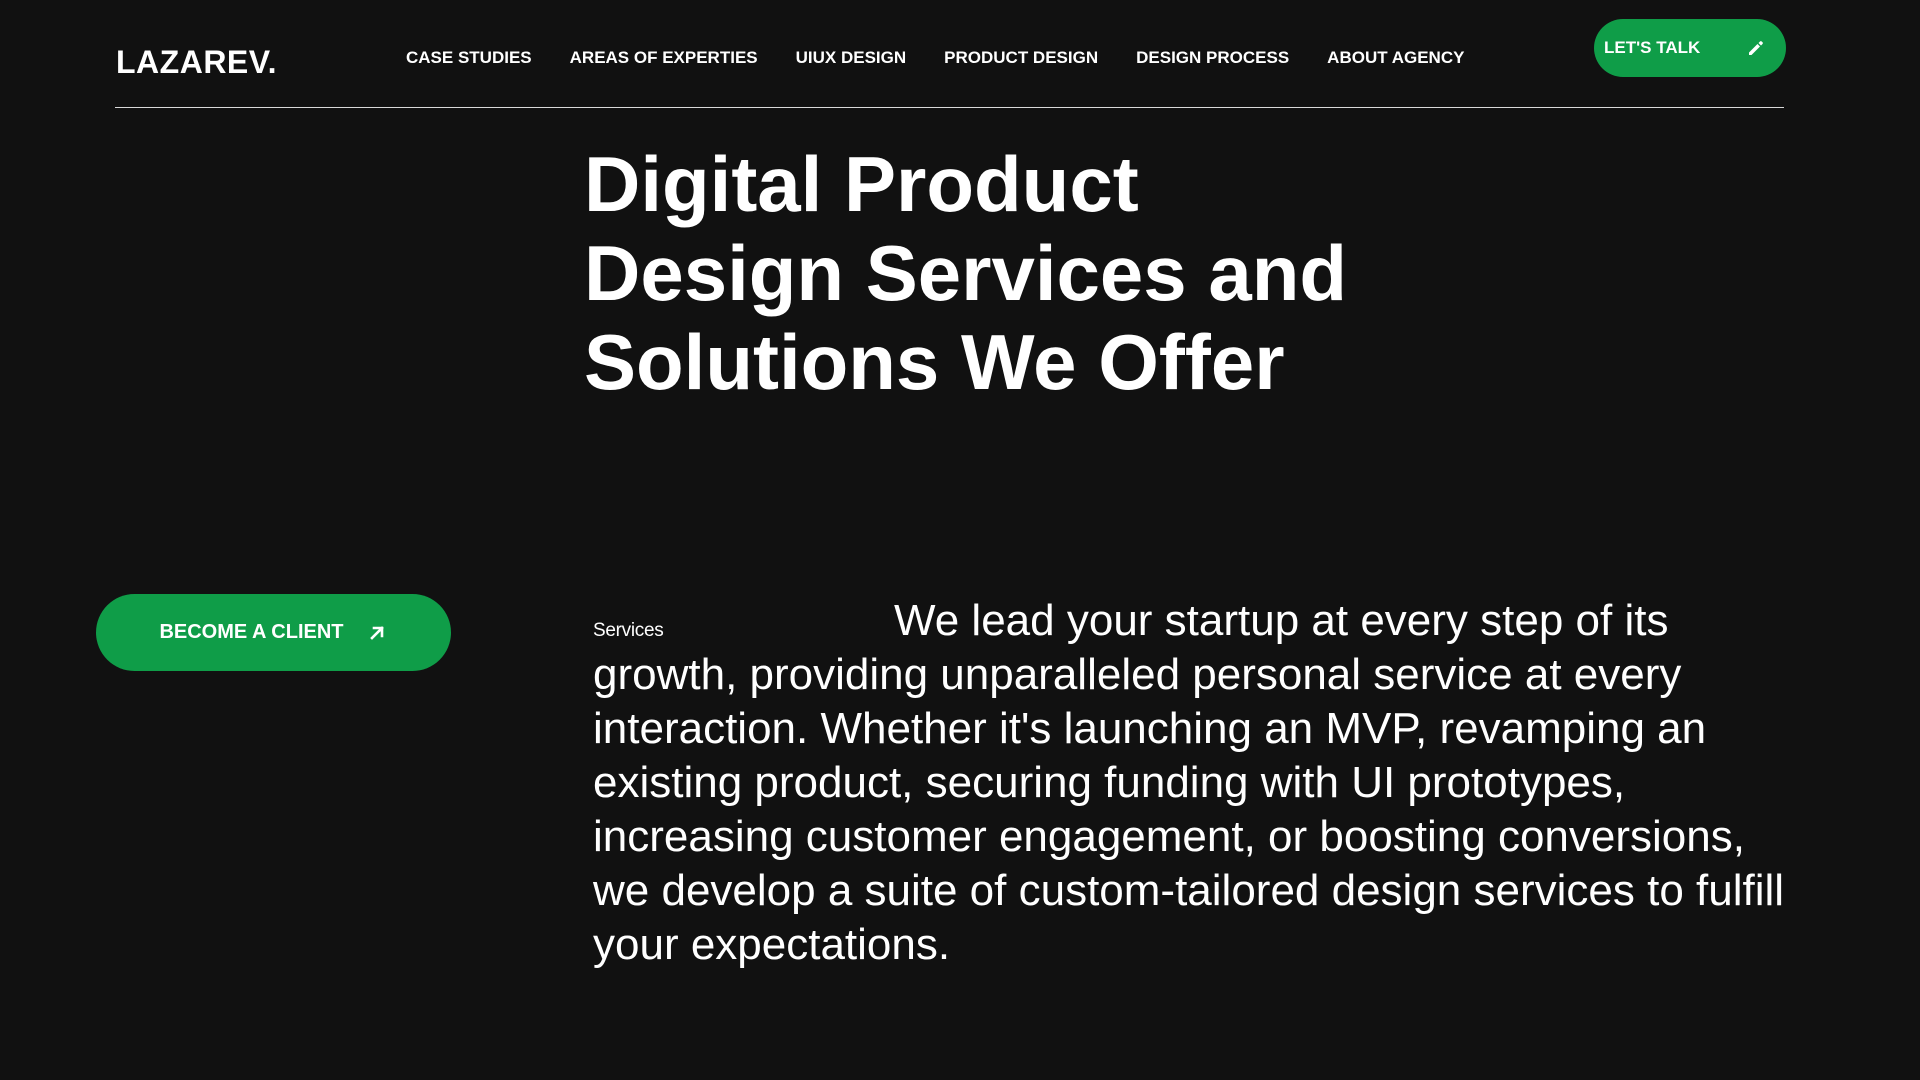  What do you see at coordinates (1212, 58) in the screenshot?
I see `nav-item-design-process: DESIGN PROCESS` at bounding box center [1212, 58].